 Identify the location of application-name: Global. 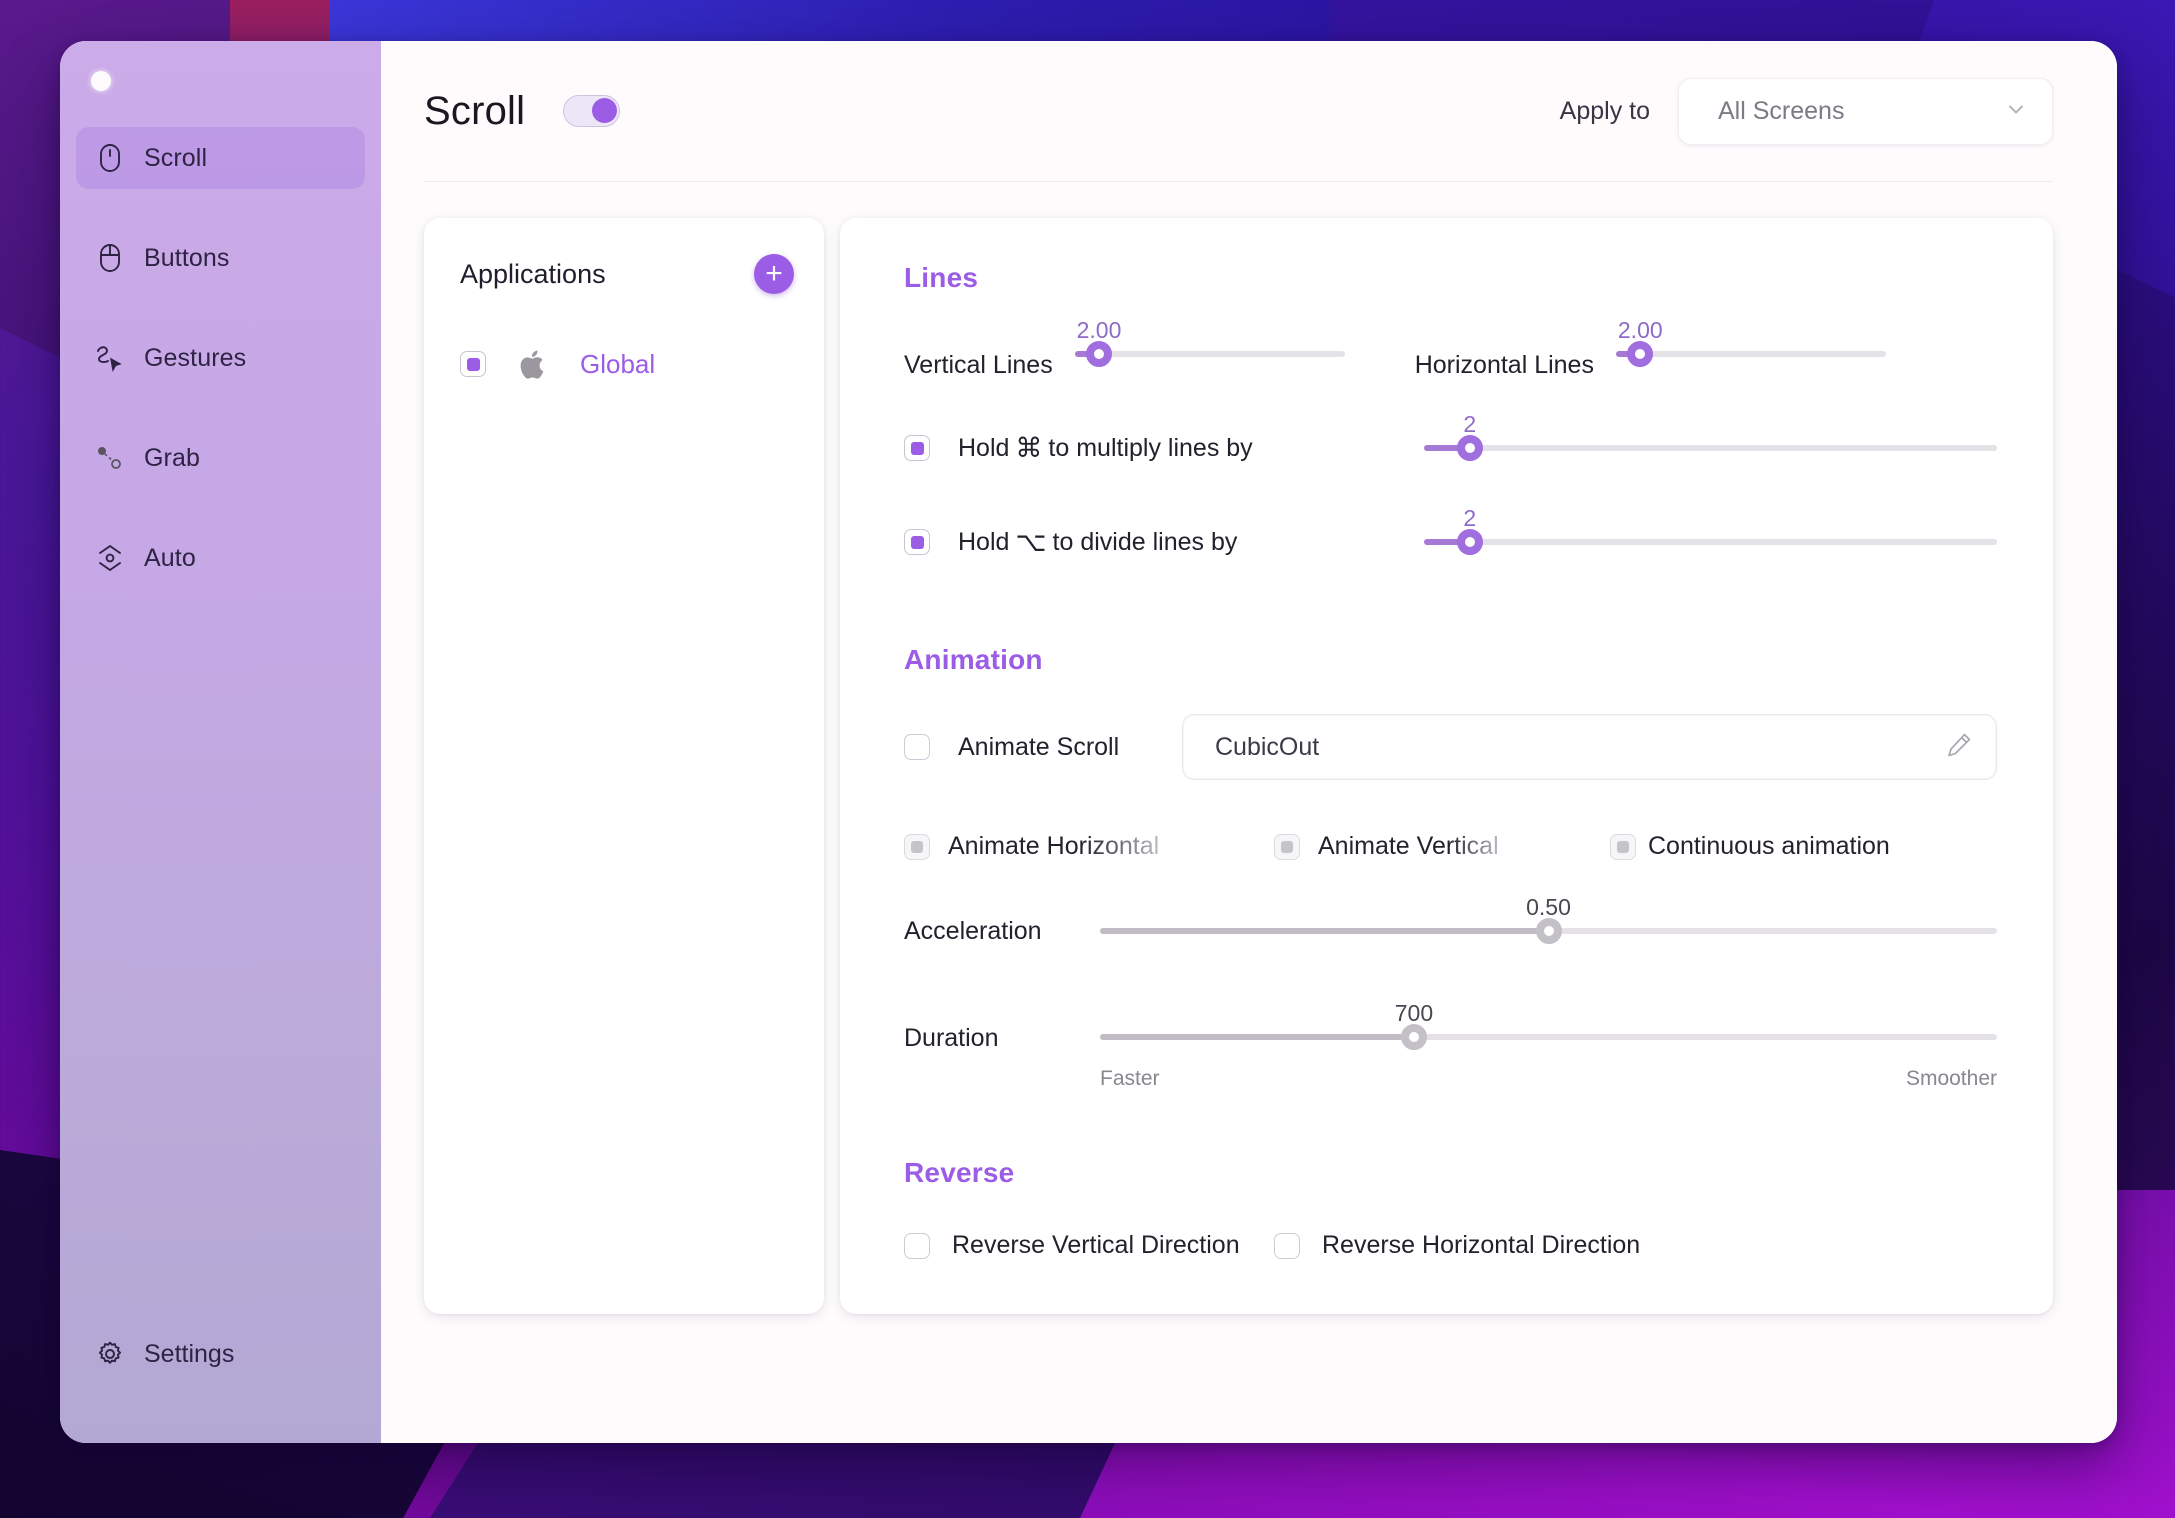
(618, 363).